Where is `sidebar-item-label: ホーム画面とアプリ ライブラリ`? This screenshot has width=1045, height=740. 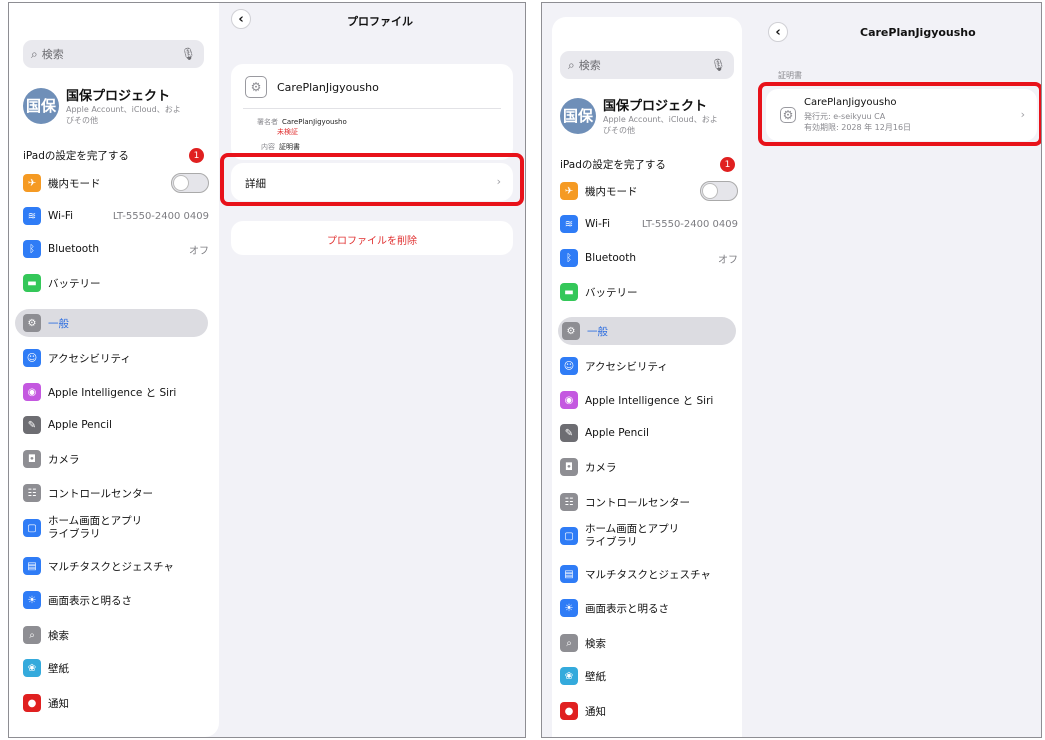
sidebar-item-label: ホーム画面とアプリ ライブラリ is located at coordinates (632, 535).